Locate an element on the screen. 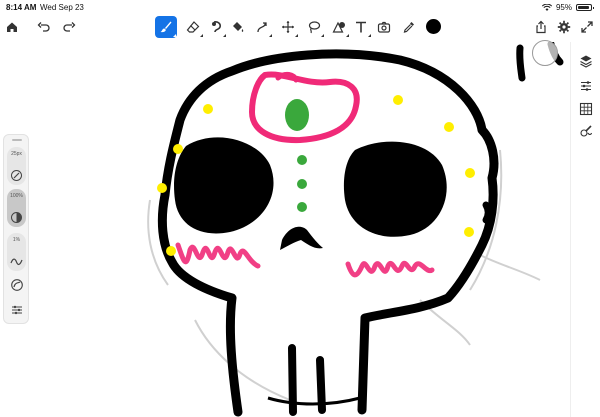  settings-gear-icon is located at coordinates (564, 27).